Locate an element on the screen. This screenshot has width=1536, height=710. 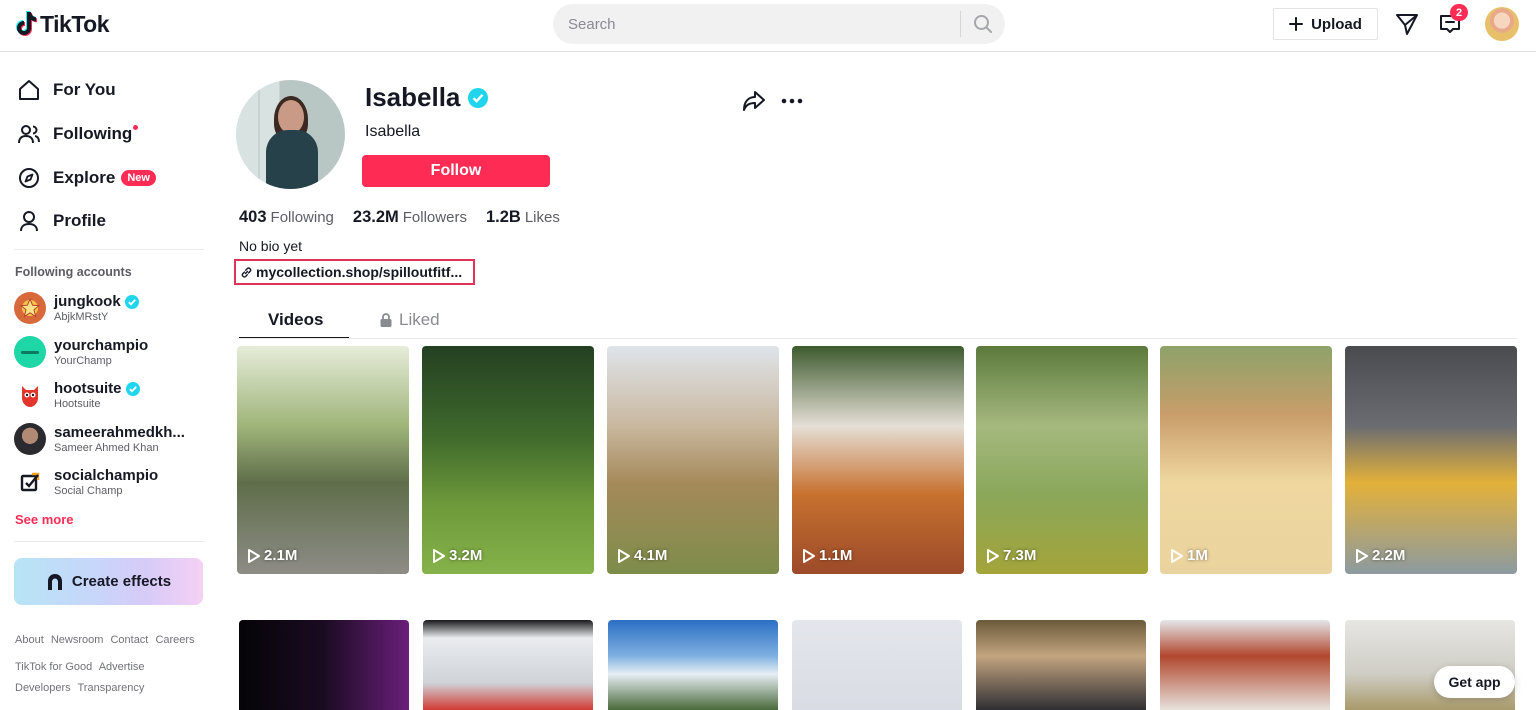
stat-likes: 1.2B Likes is located at coordinates (523, 217).